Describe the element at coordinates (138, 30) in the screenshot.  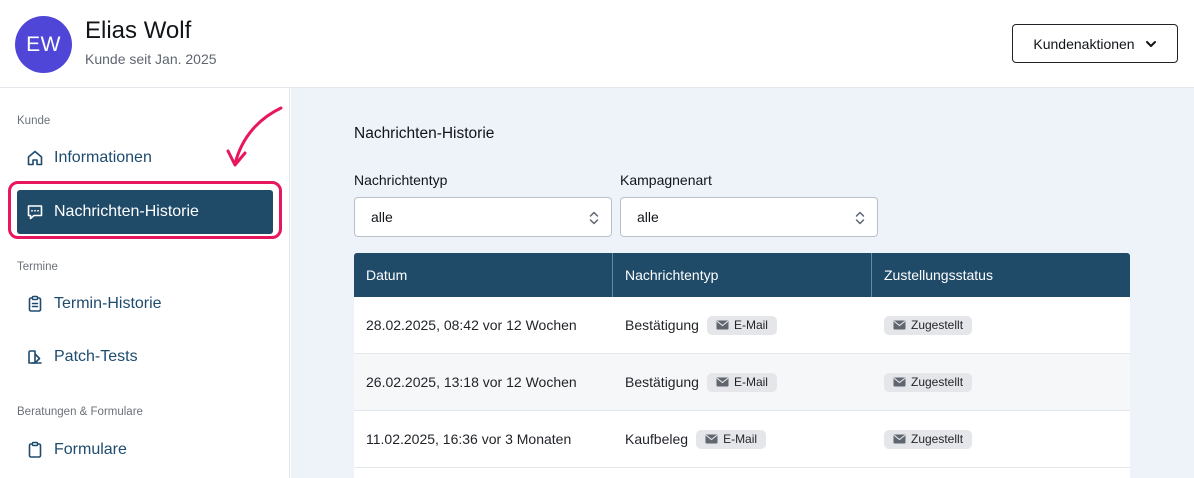
I see `customer-name: Elias Wolf` at that location.